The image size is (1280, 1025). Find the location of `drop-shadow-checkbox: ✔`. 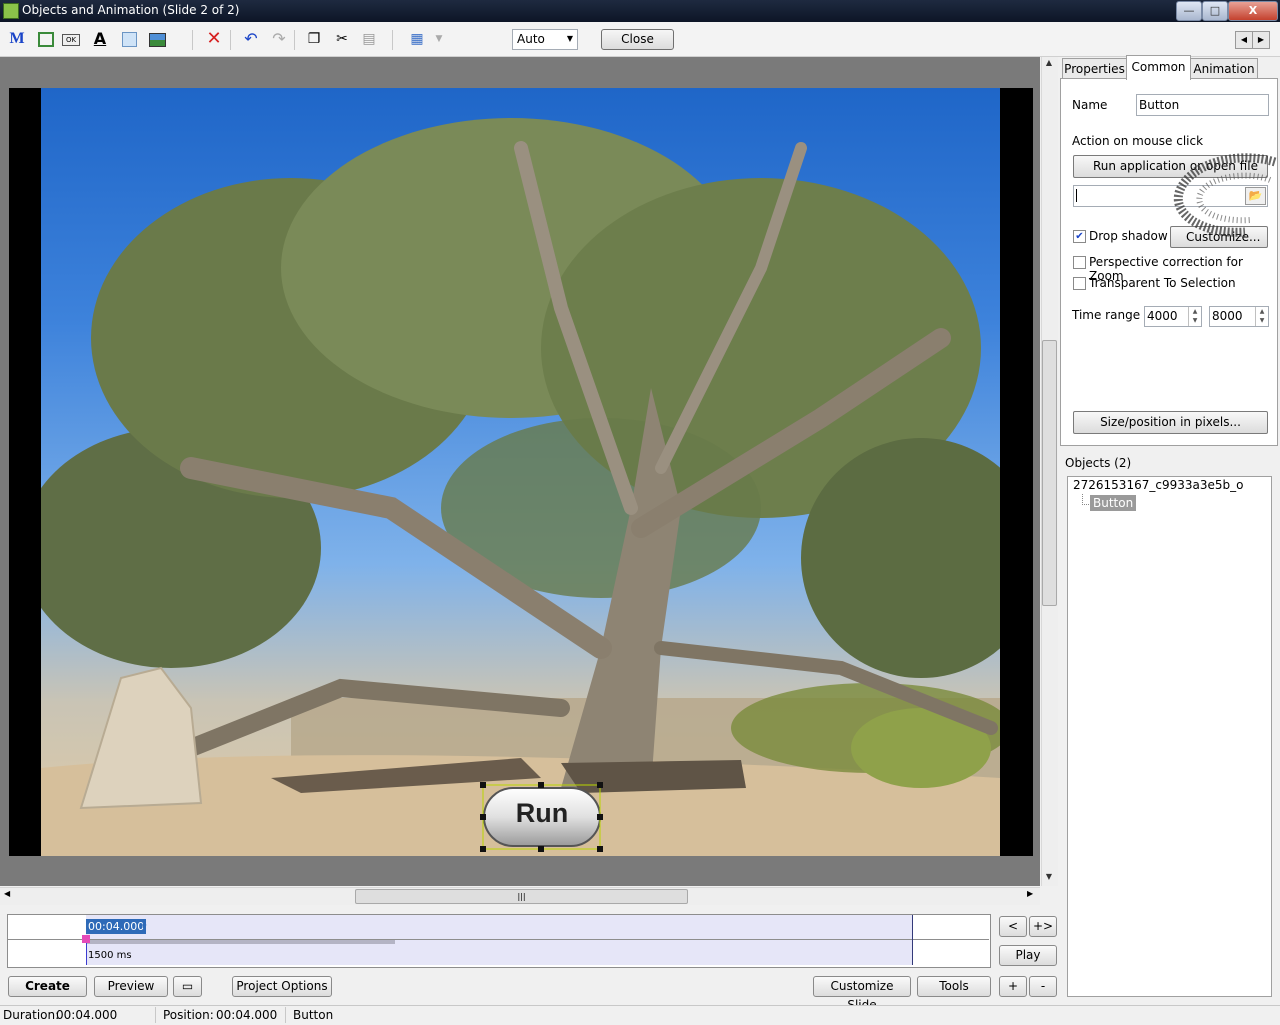

drop-shadow-checkbox: ✔ is located at coordinates (1079, 236).